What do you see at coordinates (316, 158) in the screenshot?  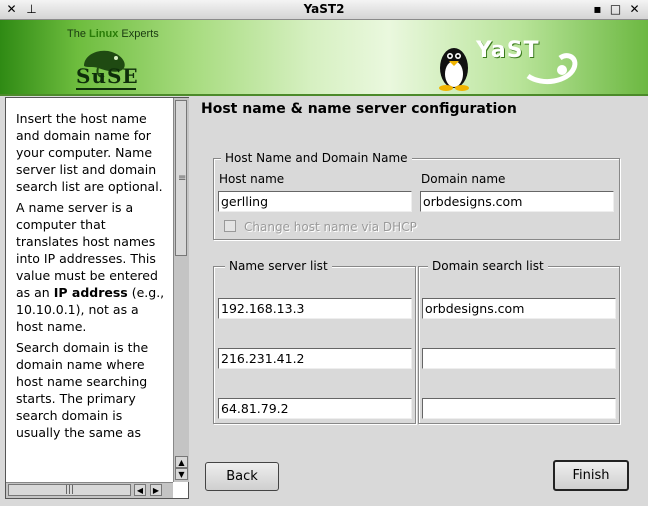 I see `host-frame-title: Host Name and Domain Name` at bounding box center [316, 158].